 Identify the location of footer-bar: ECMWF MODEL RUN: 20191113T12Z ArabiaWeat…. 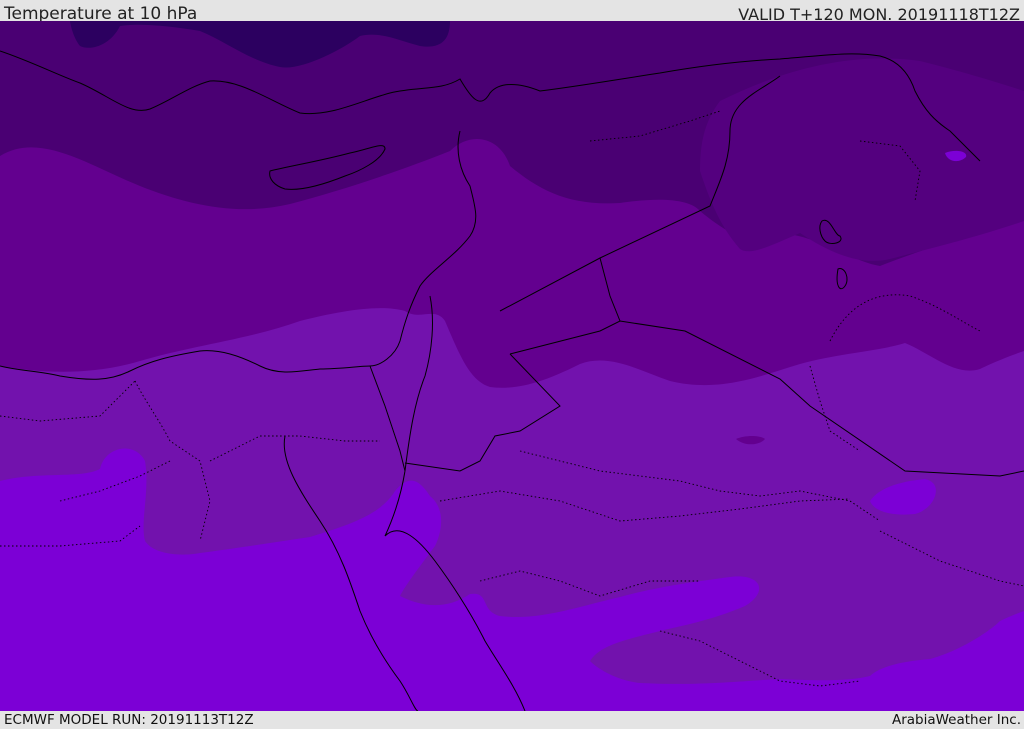
(512, 720).